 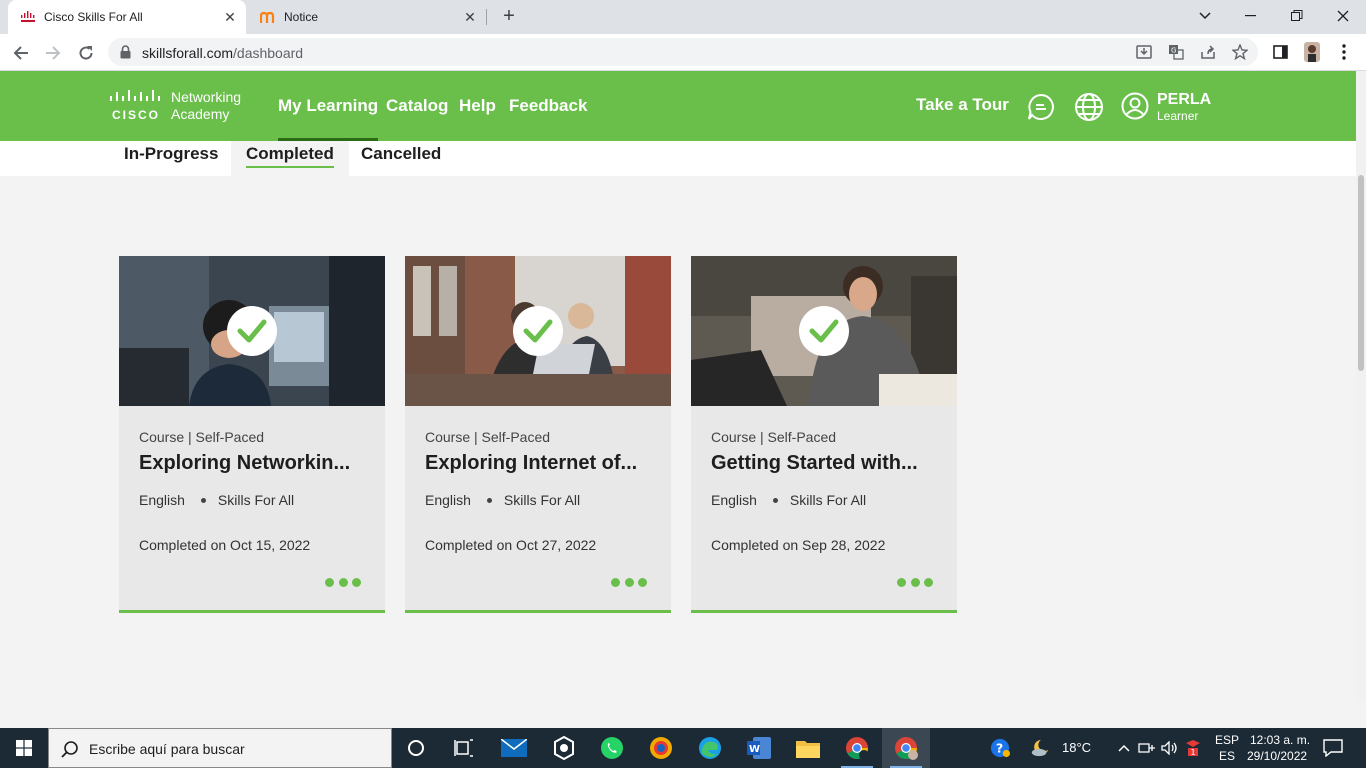 What do you see at coordinates (906, 748) in the screenshot?
I see `chrome-profile-icon` at bounding box center [906, 748].